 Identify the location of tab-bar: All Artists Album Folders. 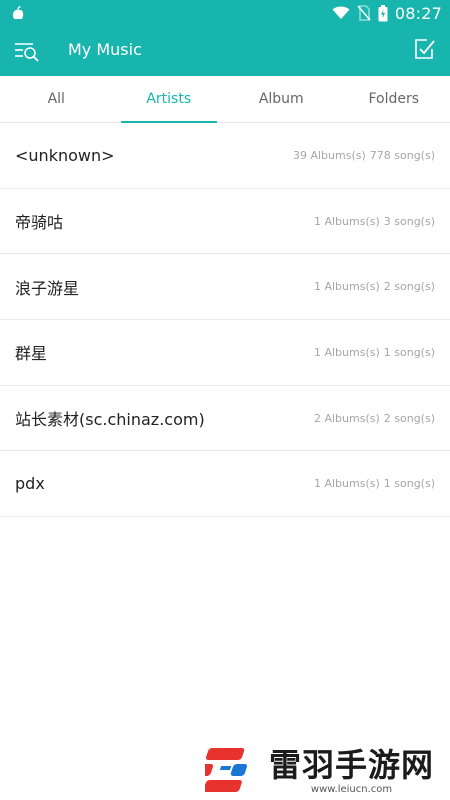
(225, 99).